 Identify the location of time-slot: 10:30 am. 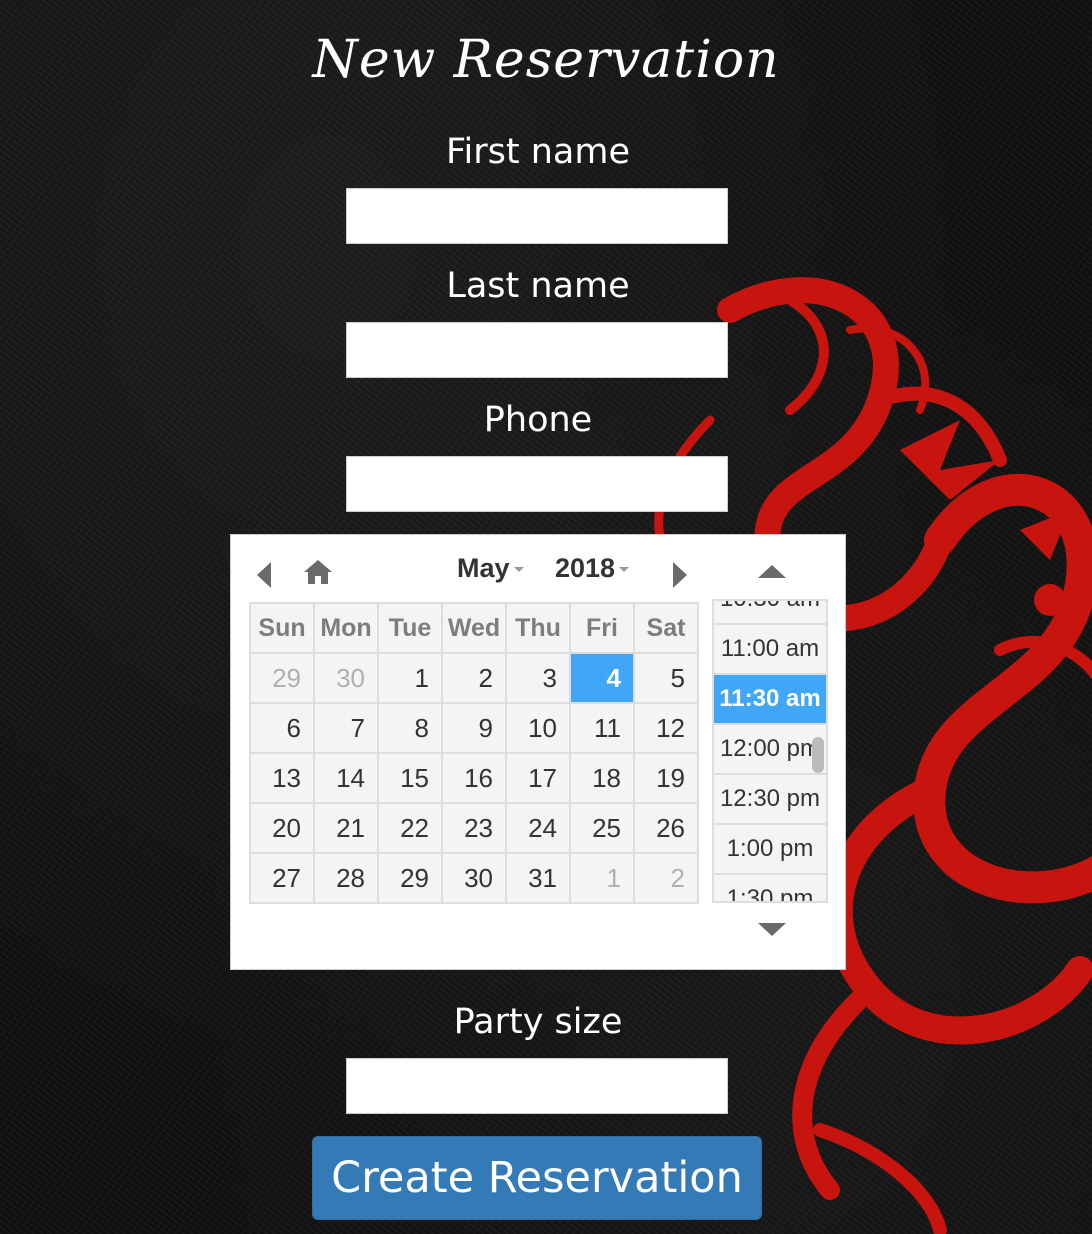
(770, 613).